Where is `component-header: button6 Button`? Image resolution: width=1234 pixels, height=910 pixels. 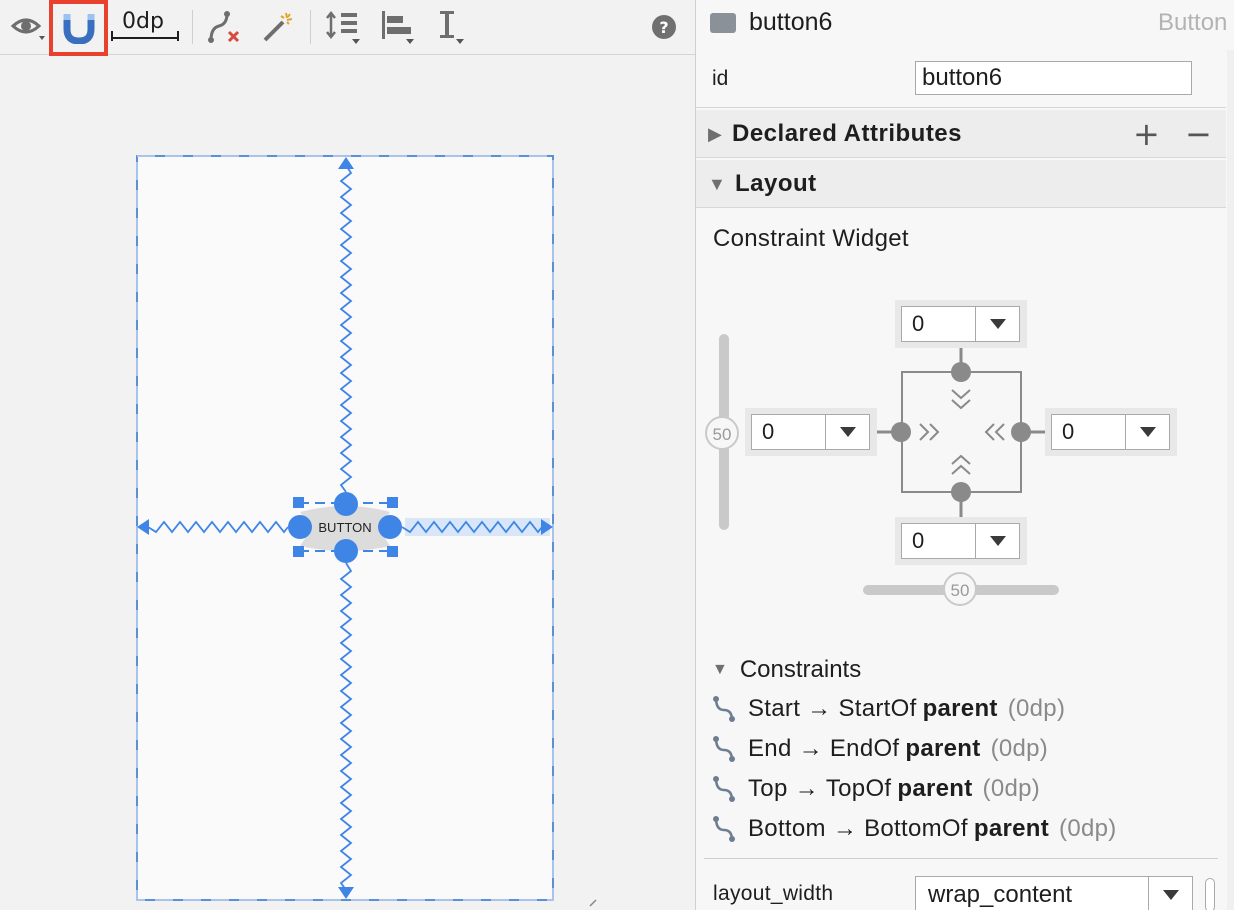 component-header: button6 Button is located at coordinates (965, 25).